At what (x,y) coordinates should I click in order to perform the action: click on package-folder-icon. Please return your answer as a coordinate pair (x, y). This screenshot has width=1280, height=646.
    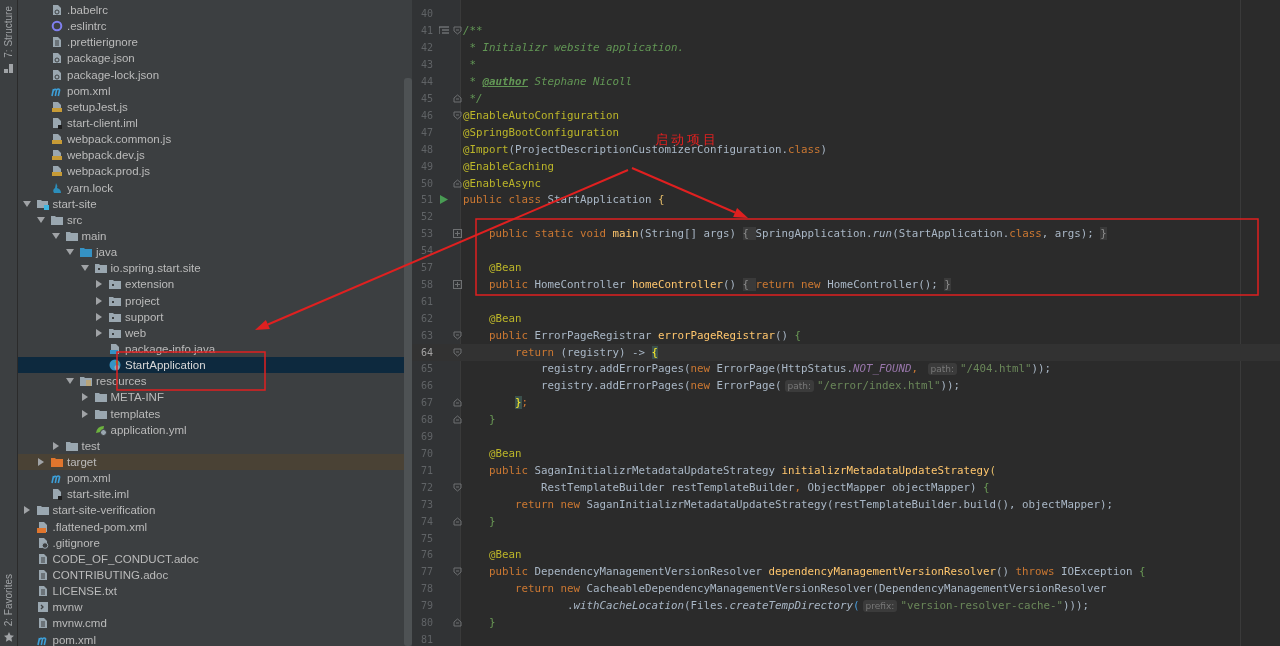
    Looking at the image, I should click on (115, 332).